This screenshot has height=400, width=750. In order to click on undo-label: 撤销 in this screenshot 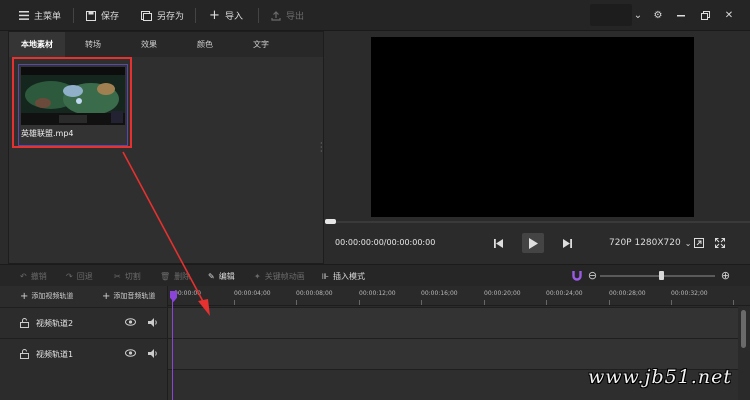, I will do `click(38, 276)`.